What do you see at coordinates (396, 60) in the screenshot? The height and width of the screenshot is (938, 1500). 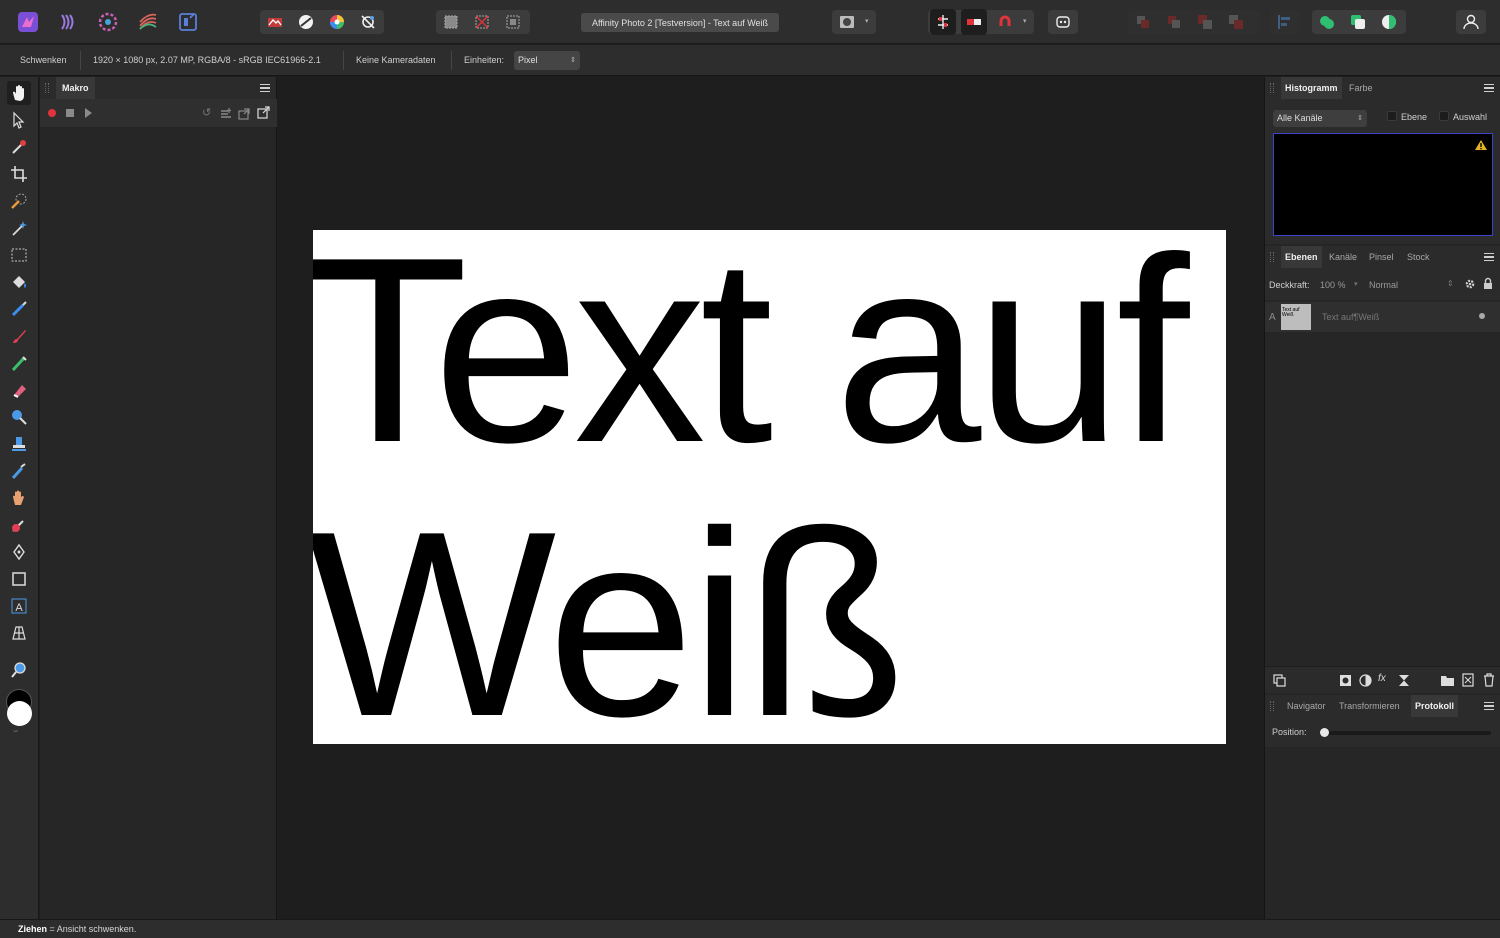 I see `camera-info: Keine Kameradaten` at bounding box center [396, 60].